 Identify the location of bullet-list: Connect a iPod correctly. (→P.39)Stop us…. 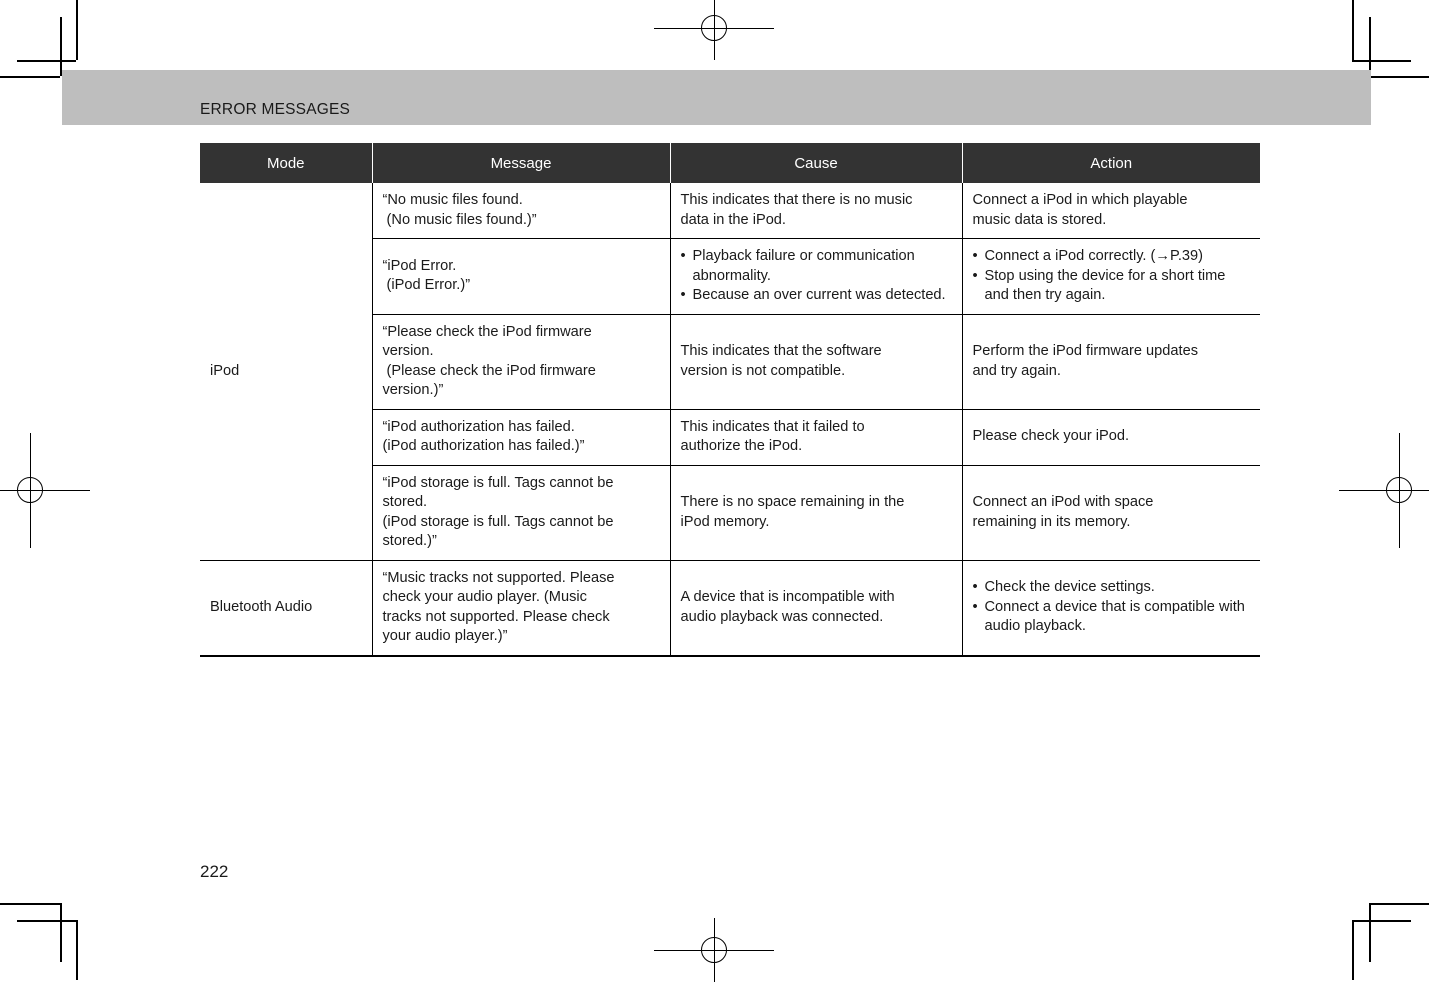
(1112, 276).